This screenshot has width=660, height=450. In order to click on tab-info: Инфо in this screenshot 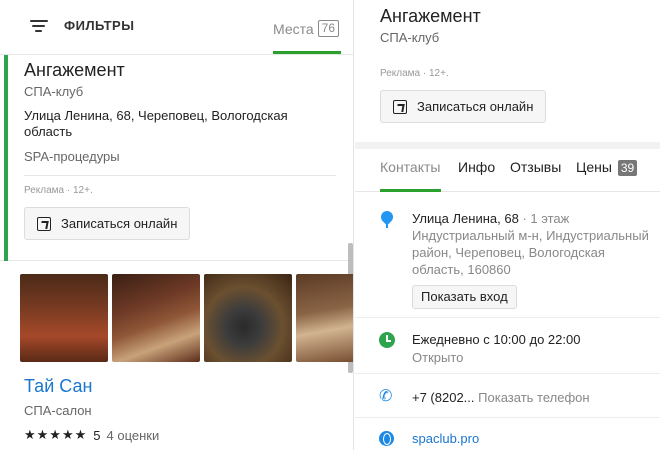, I will do `click(476, 167)`.